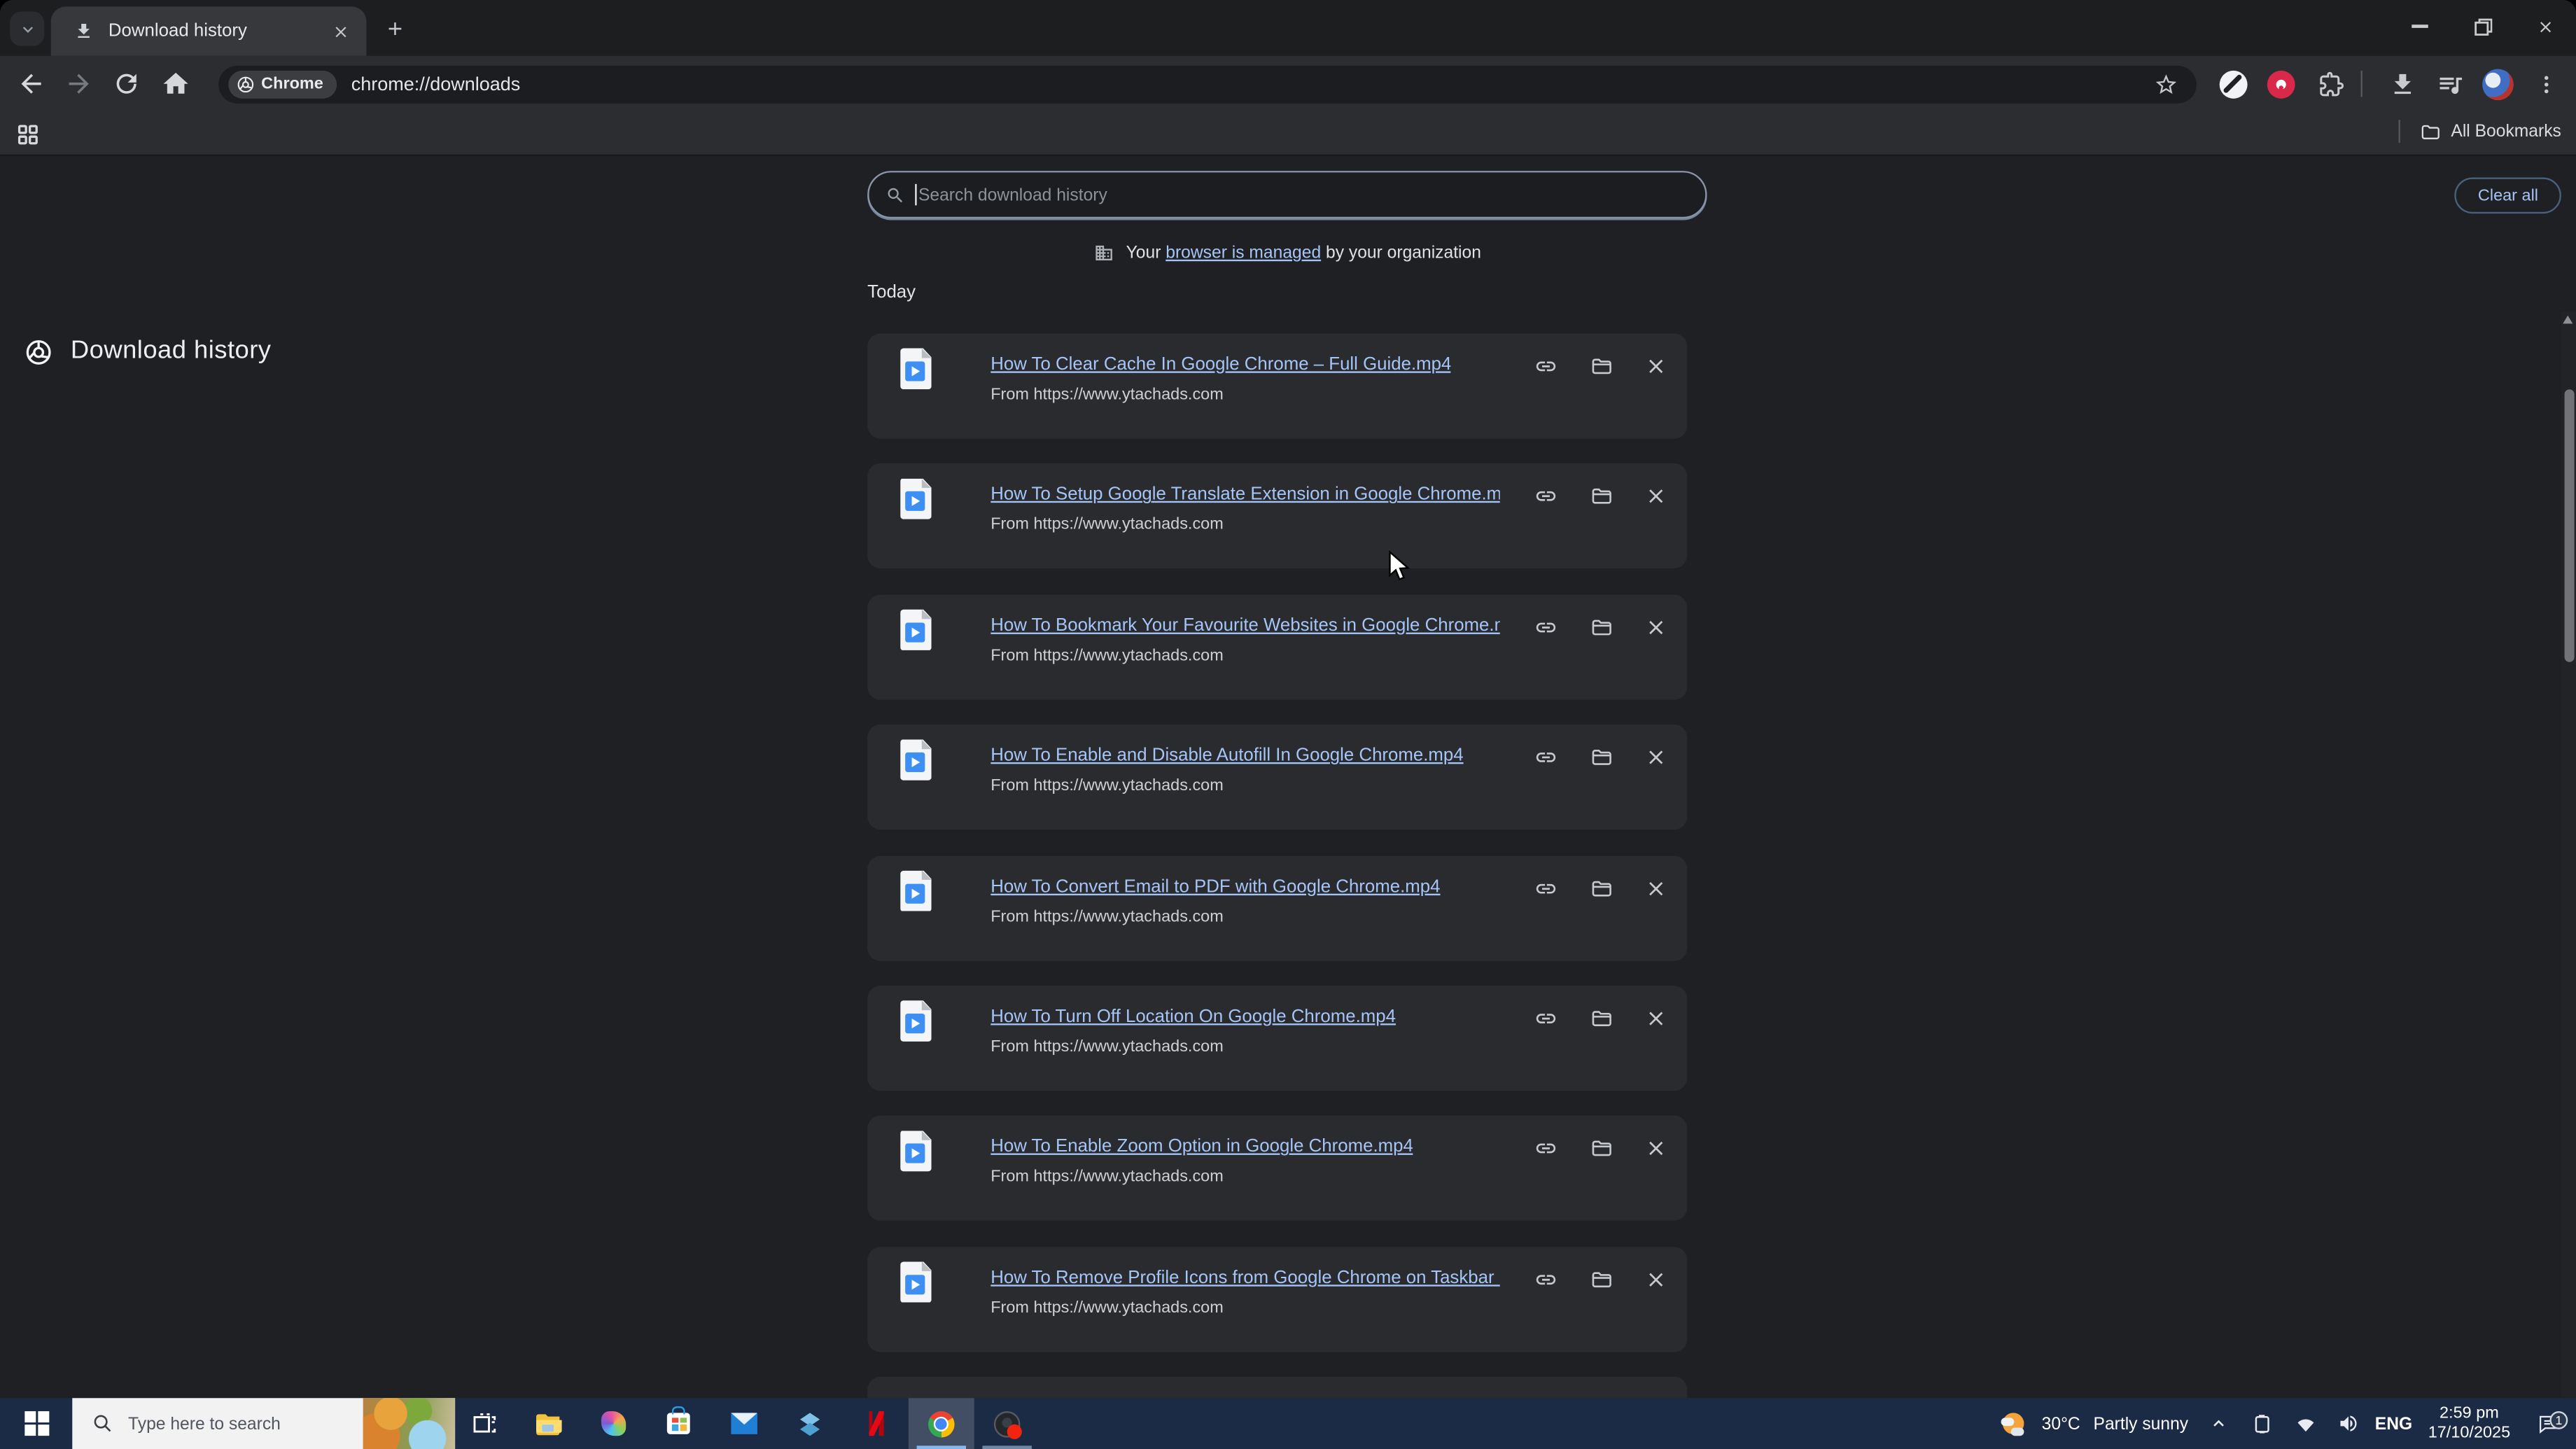 The height and width of the screenshot is (1449, 2576). What do you see at coordinates (2061, 1424) in the screenshot?
I see `weather-temp: 30°C` at bounding box center [2061, 1424].